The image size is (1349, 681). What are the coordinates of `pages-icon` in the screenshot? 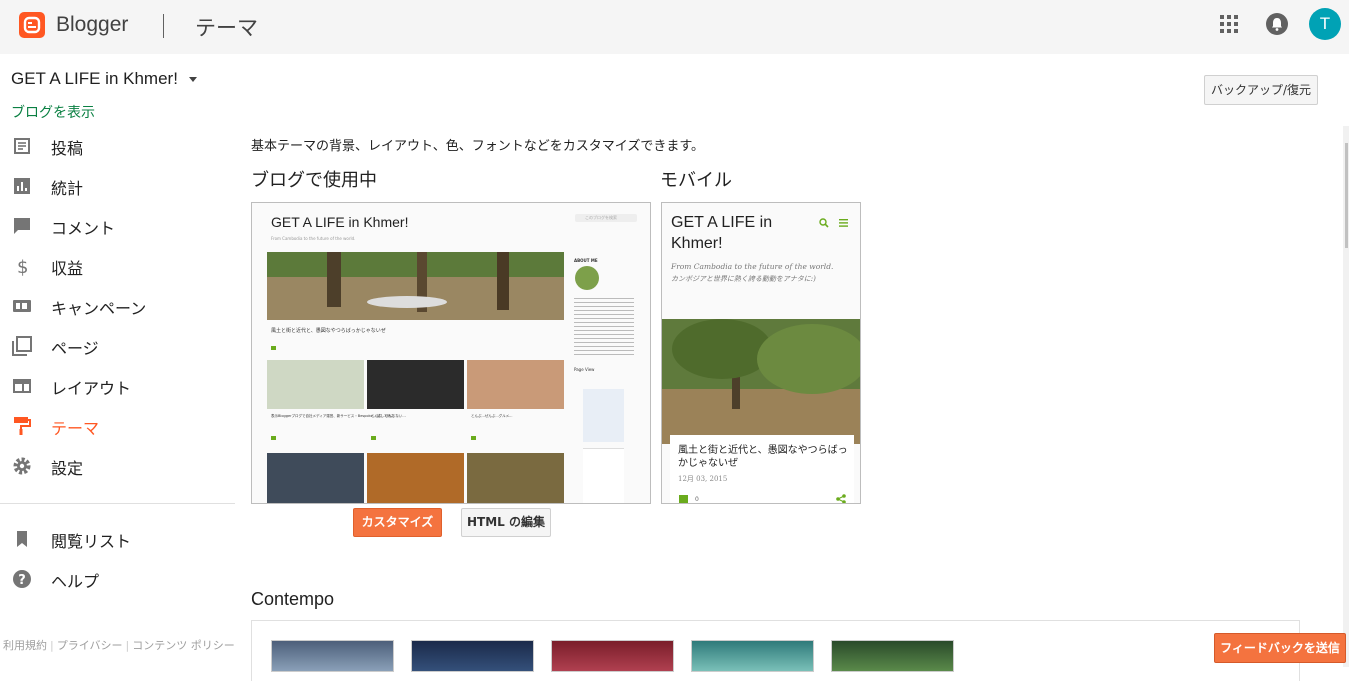 It's located at (22, 346).